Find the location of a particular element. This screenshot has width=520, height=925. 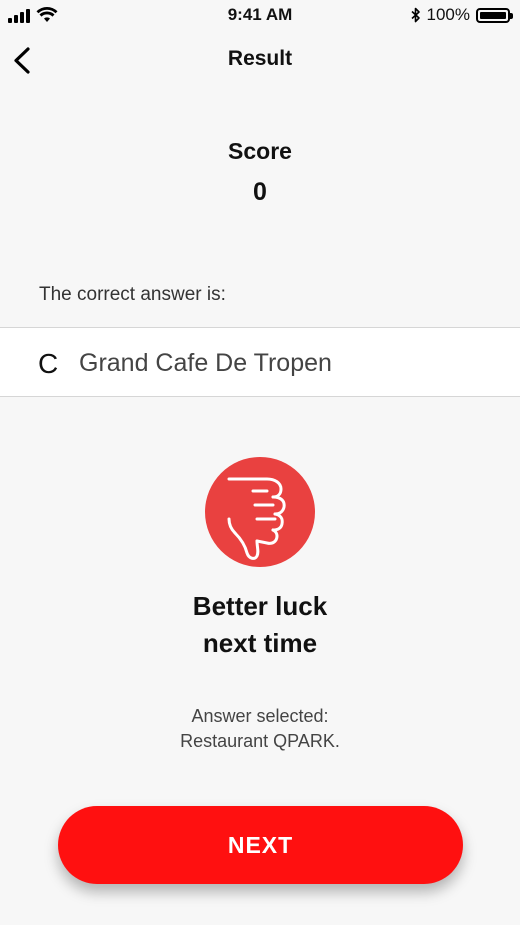

next-button: NEXT is located at coordinates (260, 845).